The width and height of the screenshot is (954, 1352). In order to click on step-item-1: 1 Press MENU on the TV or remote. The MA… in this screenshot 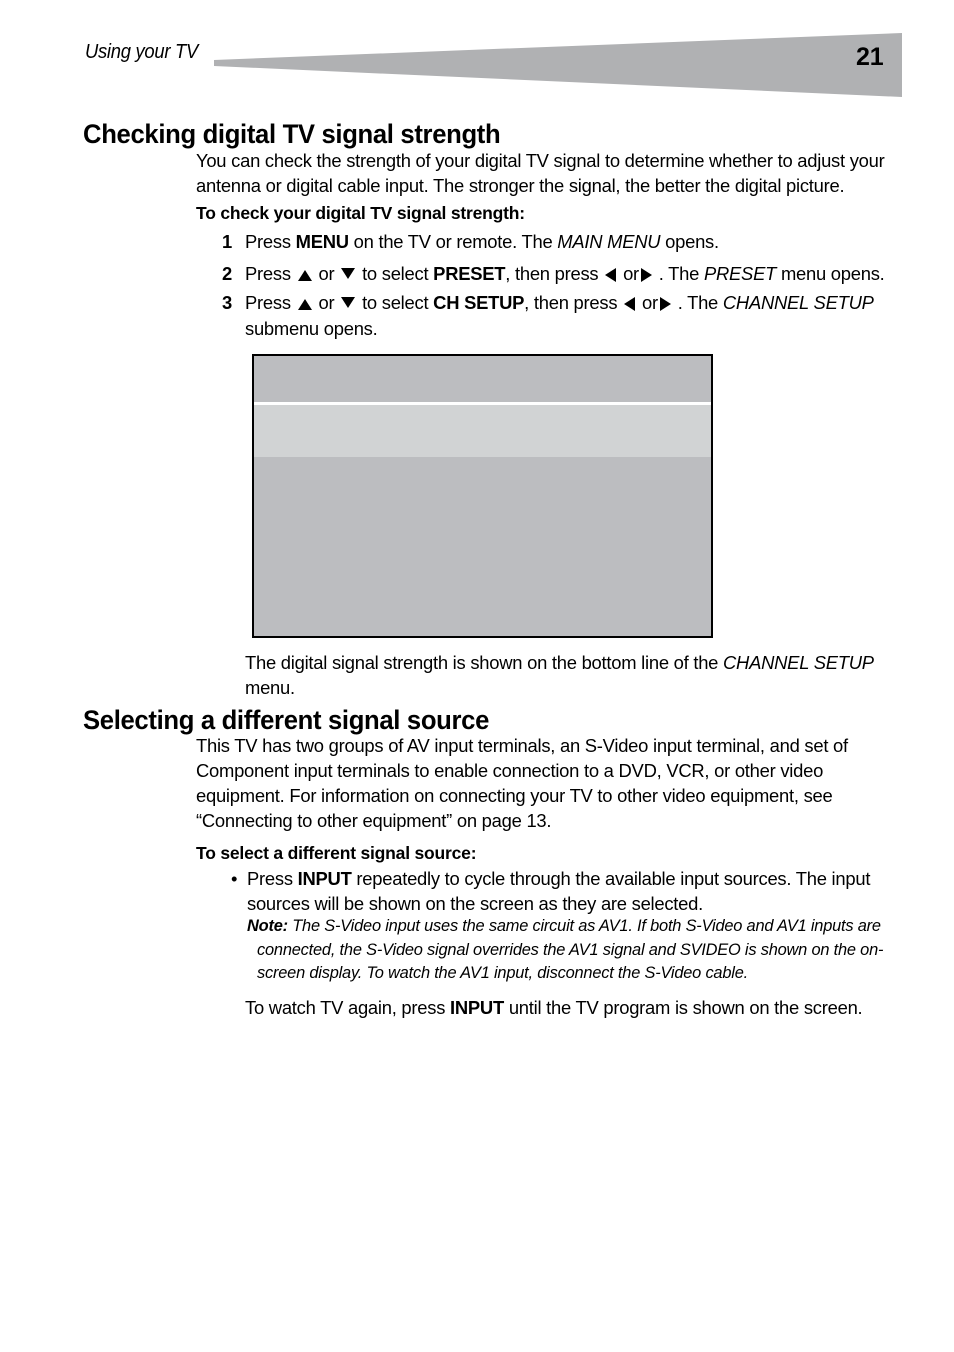, I will do `click(566, 242)`.